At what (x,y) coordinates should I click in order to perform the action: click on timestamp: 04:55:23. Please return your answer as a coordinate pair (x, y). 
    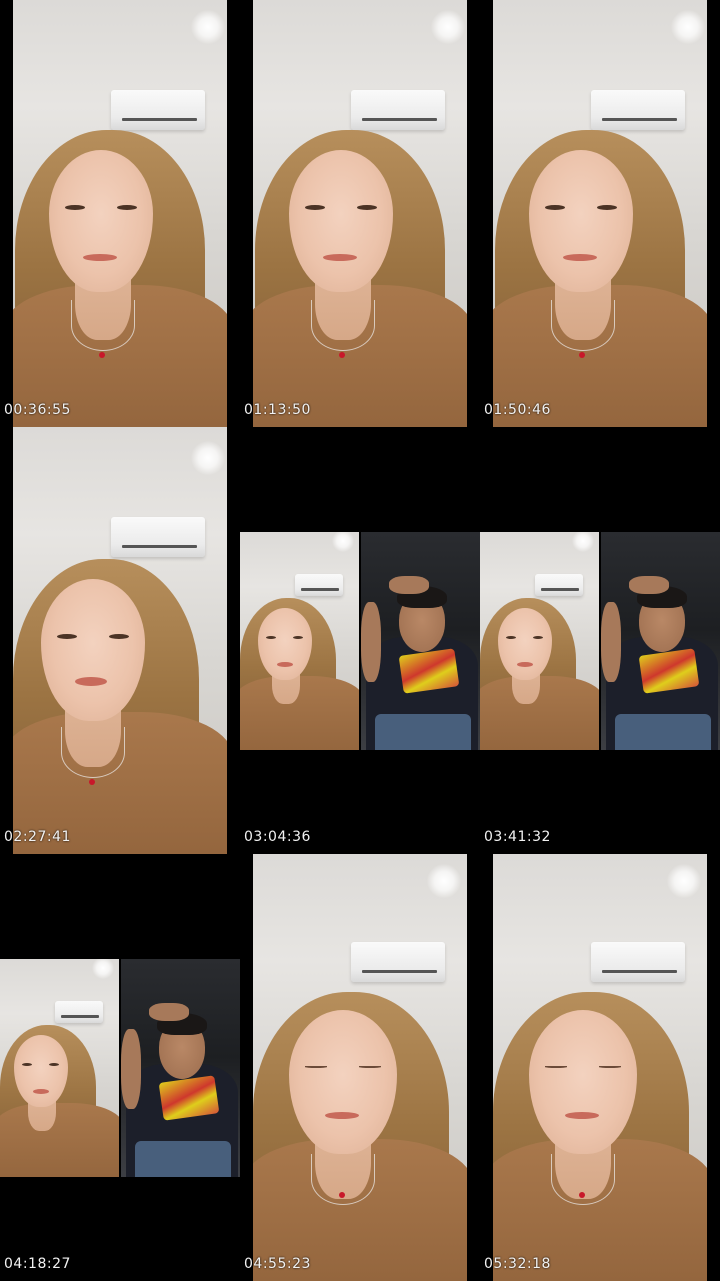
    Looking at the image, I should click on (277, 1264).